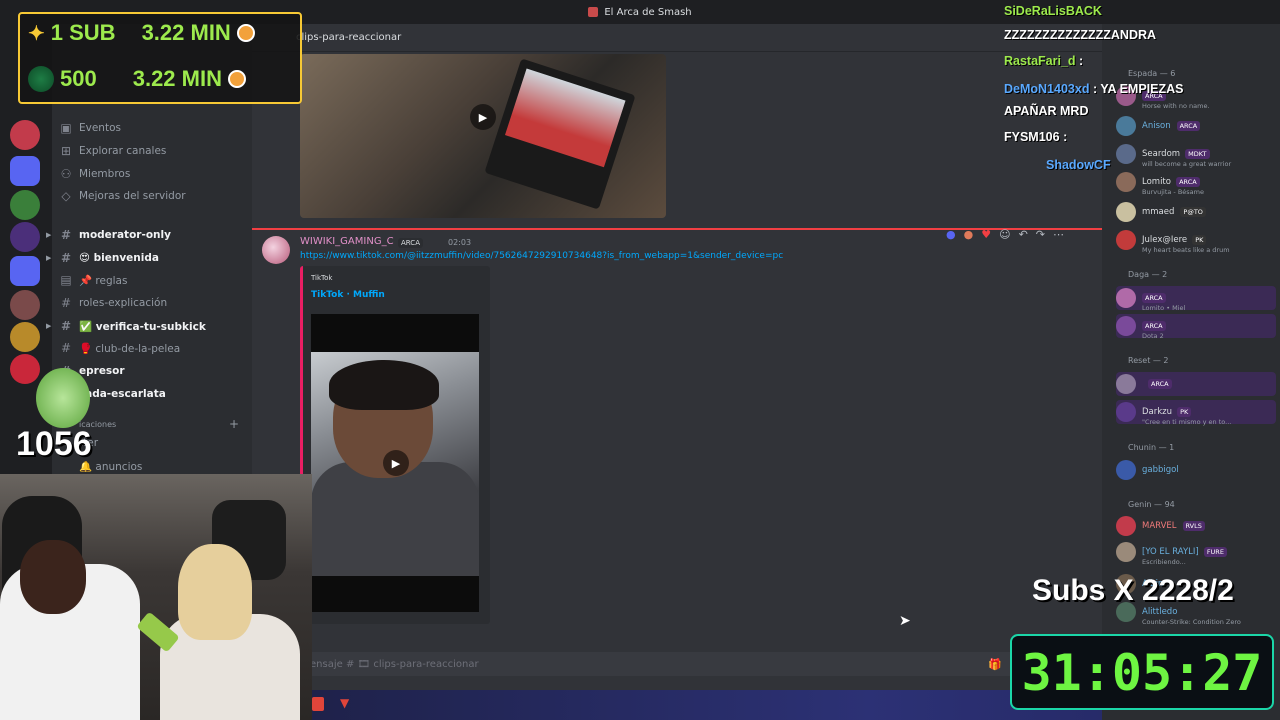  What do you see at coordinates (177, 78) in the screenshot?
I see `gem-time: 3.22 MIN` at bounding box center [177, 78].